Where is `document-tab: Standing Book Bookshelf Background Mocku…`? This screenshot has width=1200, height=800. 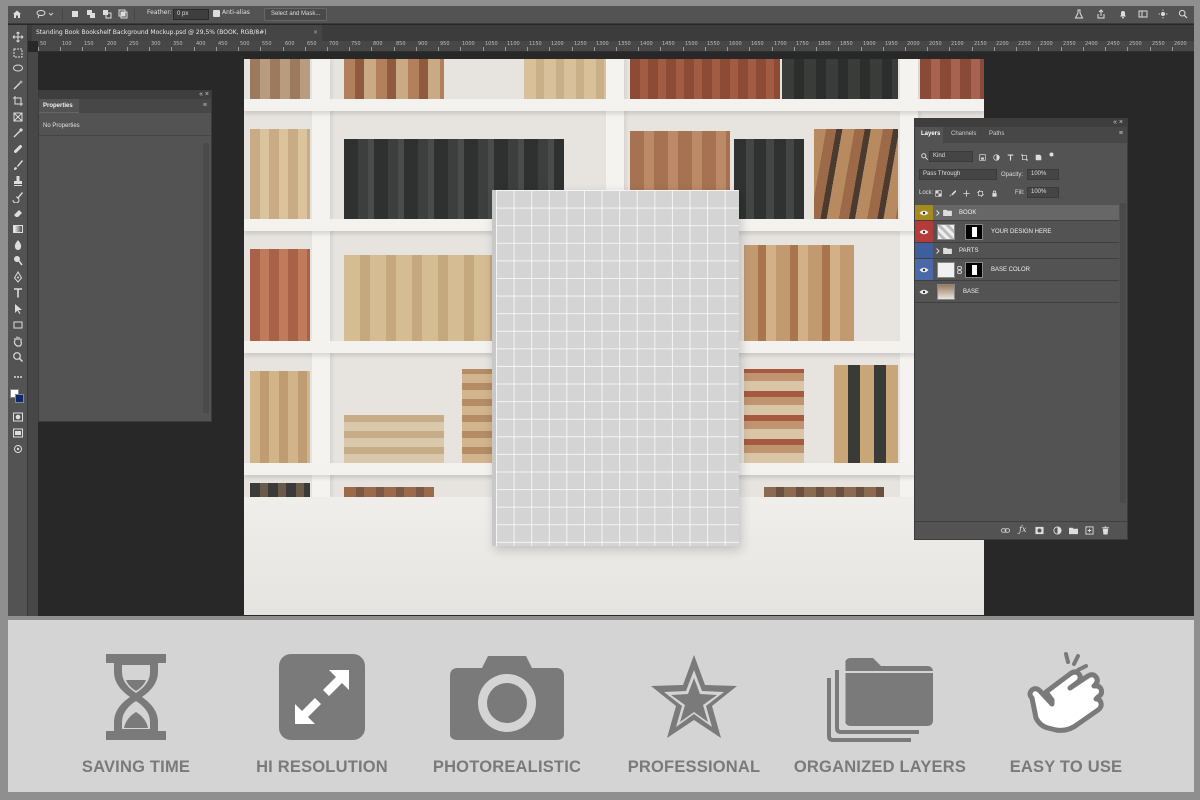 document-tab: Standing Book Bookshelf Background Mocku… is located at coordinates (177, 33).